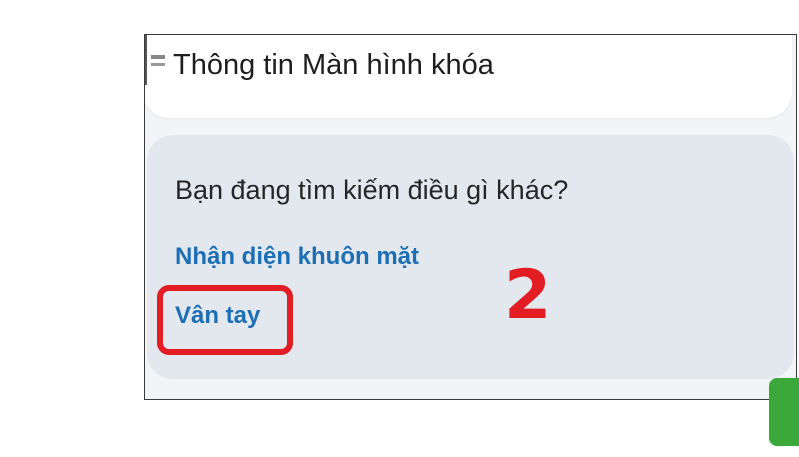 This screenshot has width=799, height=457. I want to click on text-cursor-icon, so click(155, 60).